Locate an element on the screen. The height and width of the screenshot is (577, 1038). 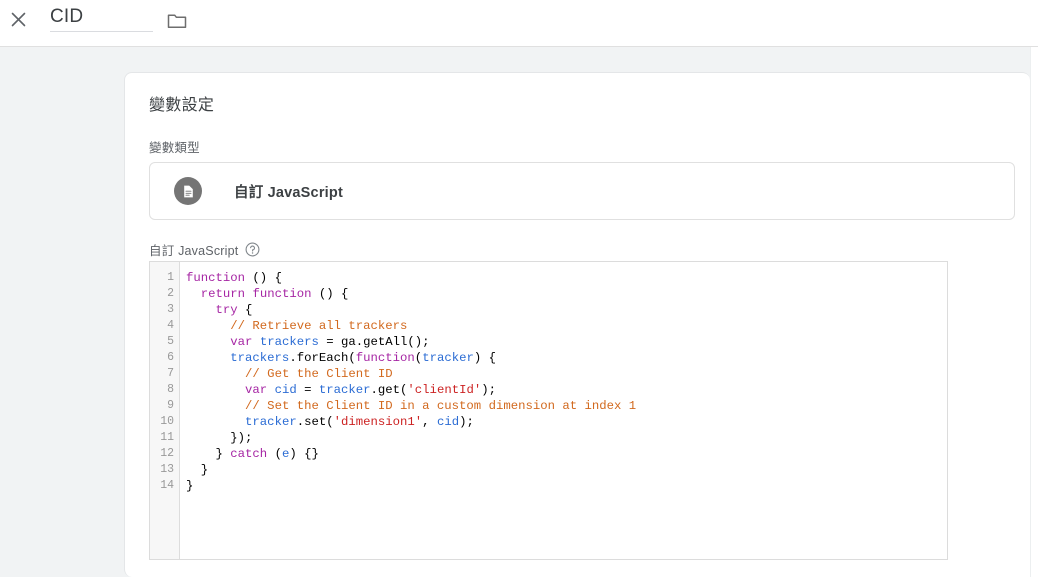
code-token-com: // Get the Client ID is located at coordinates (319, 374).